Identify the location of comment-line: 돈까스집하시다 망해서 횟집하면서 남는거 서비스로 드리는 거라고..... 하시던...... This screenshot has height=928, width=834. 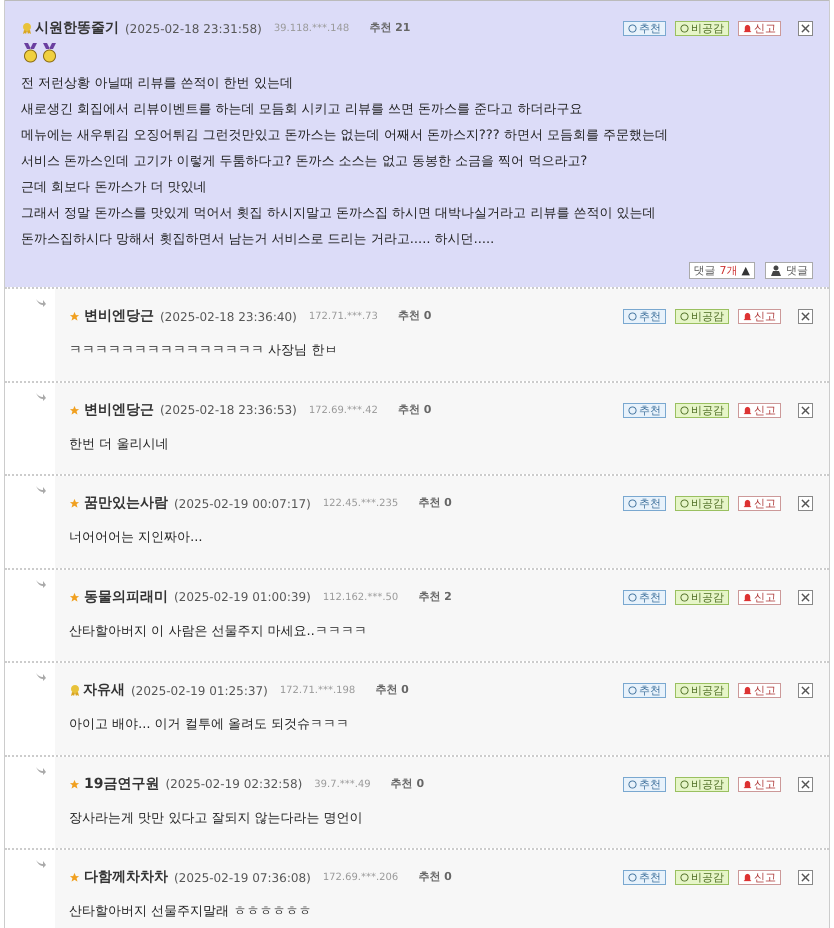
(258, 240).